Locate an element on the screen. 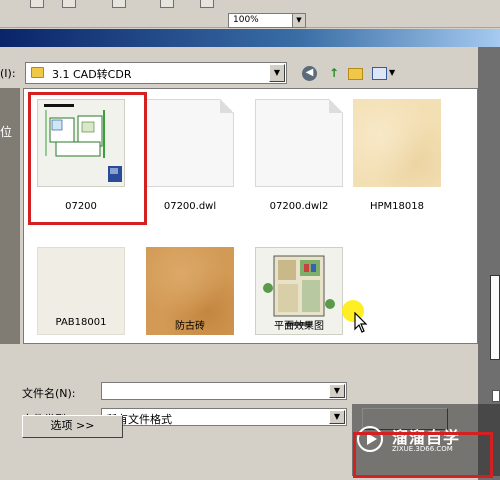 This screenshot has width=500, height=480. selection-highlight is located at coordinates (87, 158).